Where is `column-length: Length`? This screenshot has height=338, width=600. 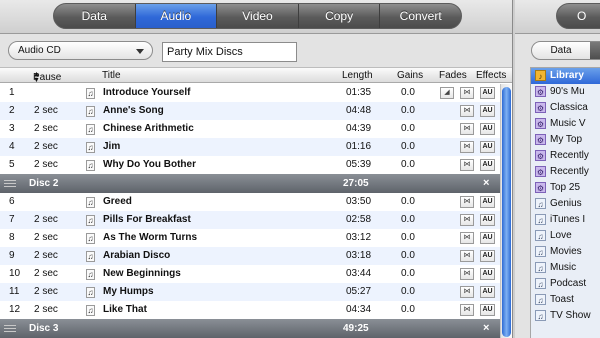
column-length: Length is located at coordinates (357, 75).